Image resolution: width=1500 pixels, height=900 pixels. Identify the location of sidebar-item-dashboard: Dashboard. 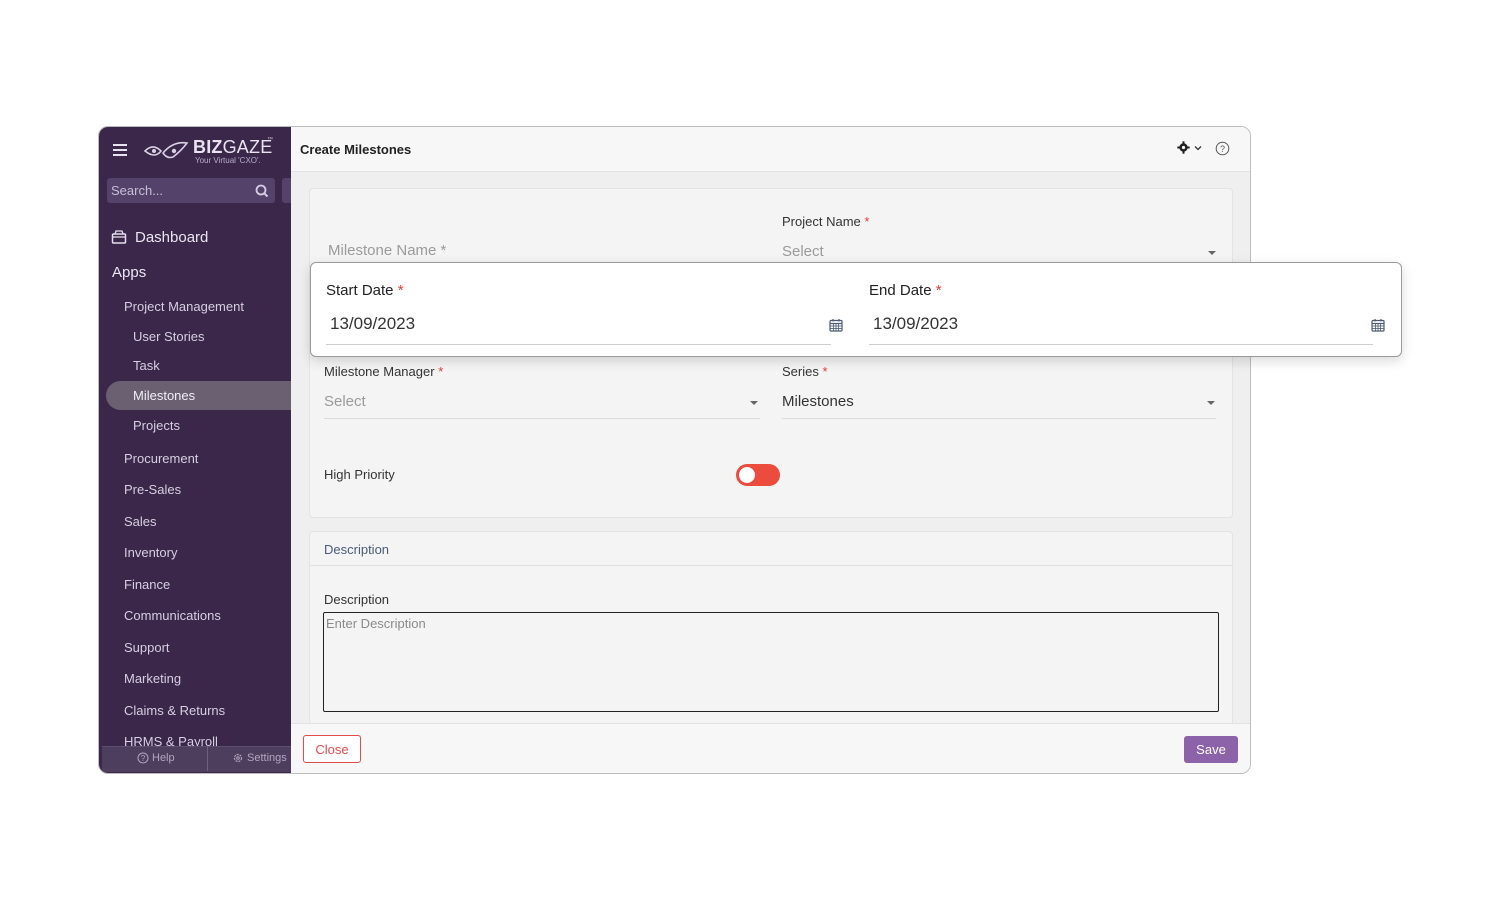
(159, 237).